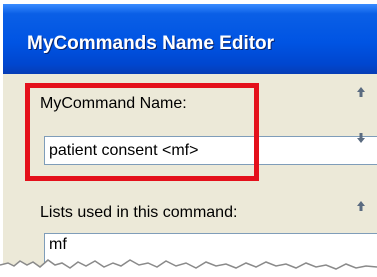 The height and width of the screenshot is (277, 377). Describe the element at coordinates (188, 268) in the screenshot. I see `torn-paper-edge` at that location.